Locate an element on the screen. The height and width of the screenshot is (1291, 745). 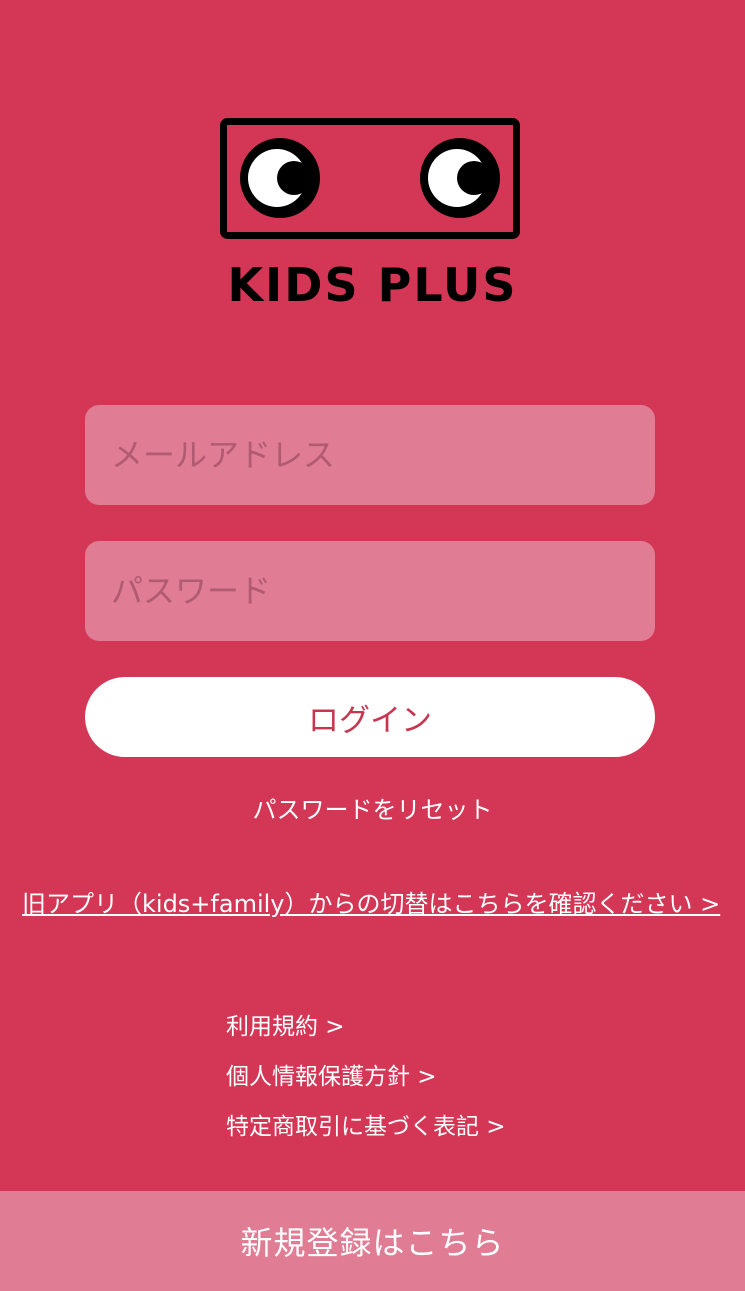
signup-label: 新規登録はこちら is located at coordinates (372, 1243).